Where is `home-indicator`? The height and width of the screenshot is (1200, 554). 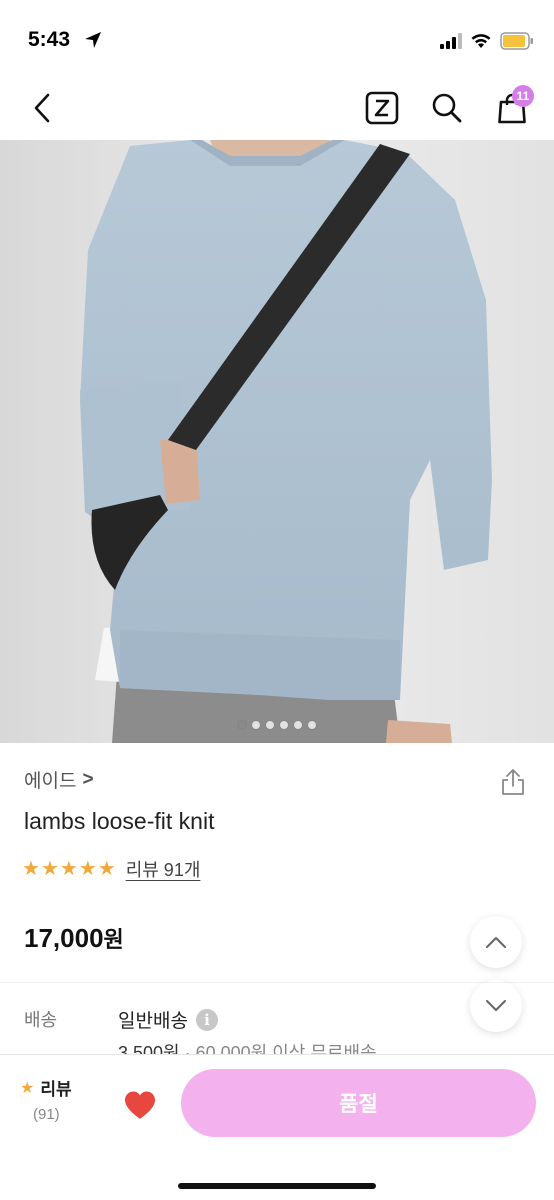 home-indicator is located at coordinates (277, 1186).